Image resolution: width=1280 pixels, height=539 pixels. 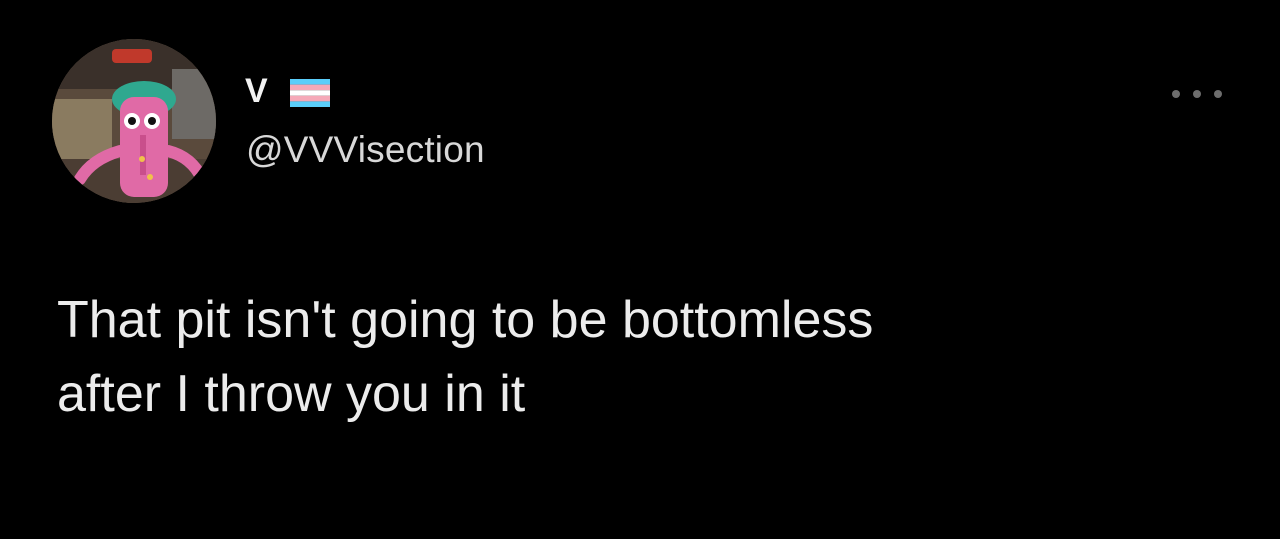 I want to click on user-name-row: V, so click(x=287, y=91).